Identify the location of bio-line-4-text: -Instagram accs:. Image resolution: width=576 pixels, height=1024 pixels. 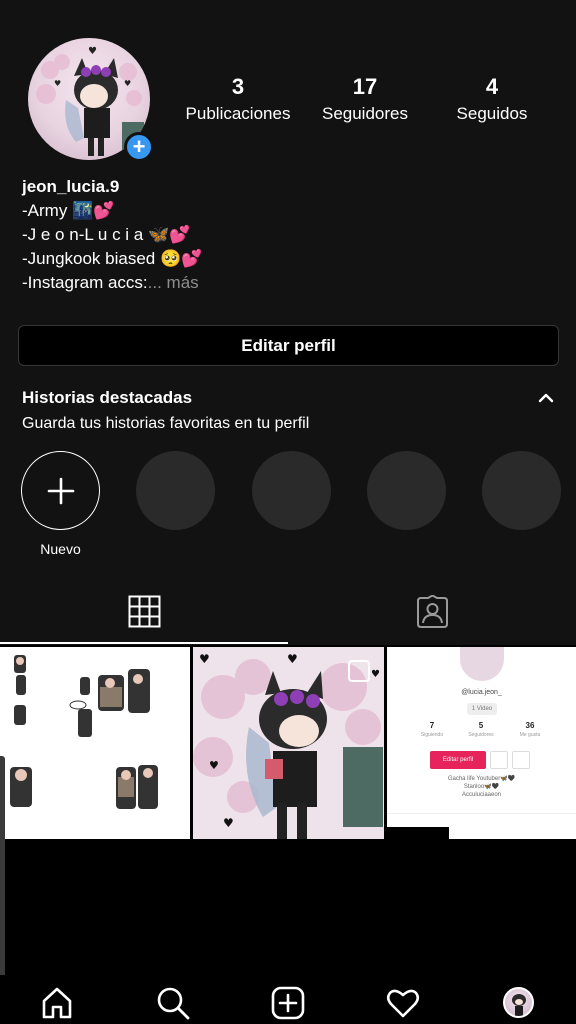
(85, 282).